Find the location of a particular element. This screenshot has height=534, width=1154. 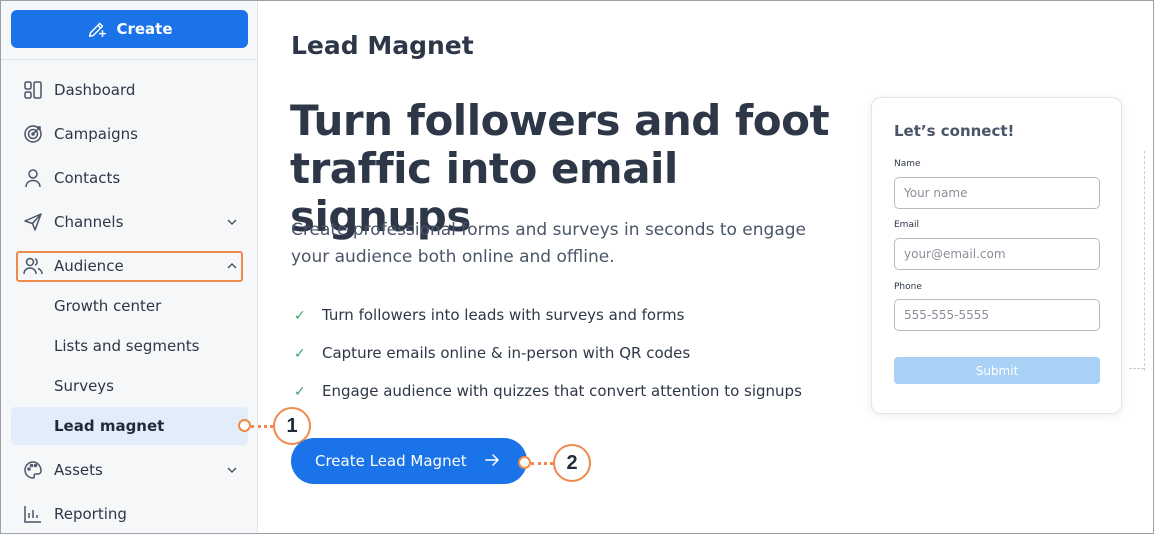

callout-2-badge: 2 is located at coordinates (572, 463).